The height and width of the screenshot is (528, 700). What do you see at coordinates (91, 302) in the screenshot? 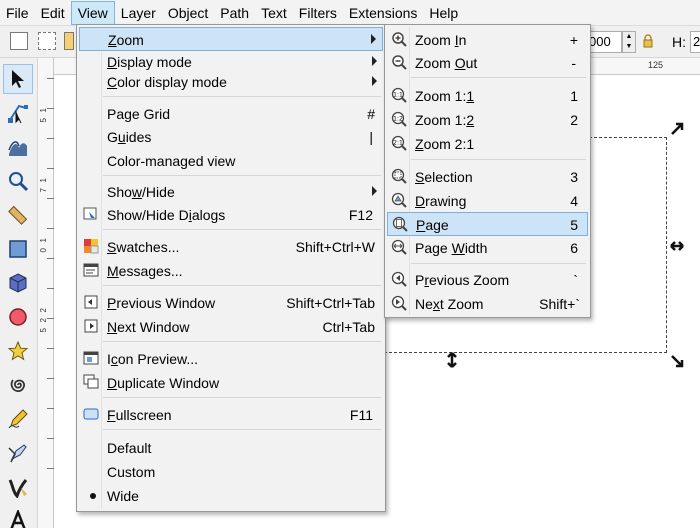
I see `previous-window-icon` at bounding box center [91, 302].